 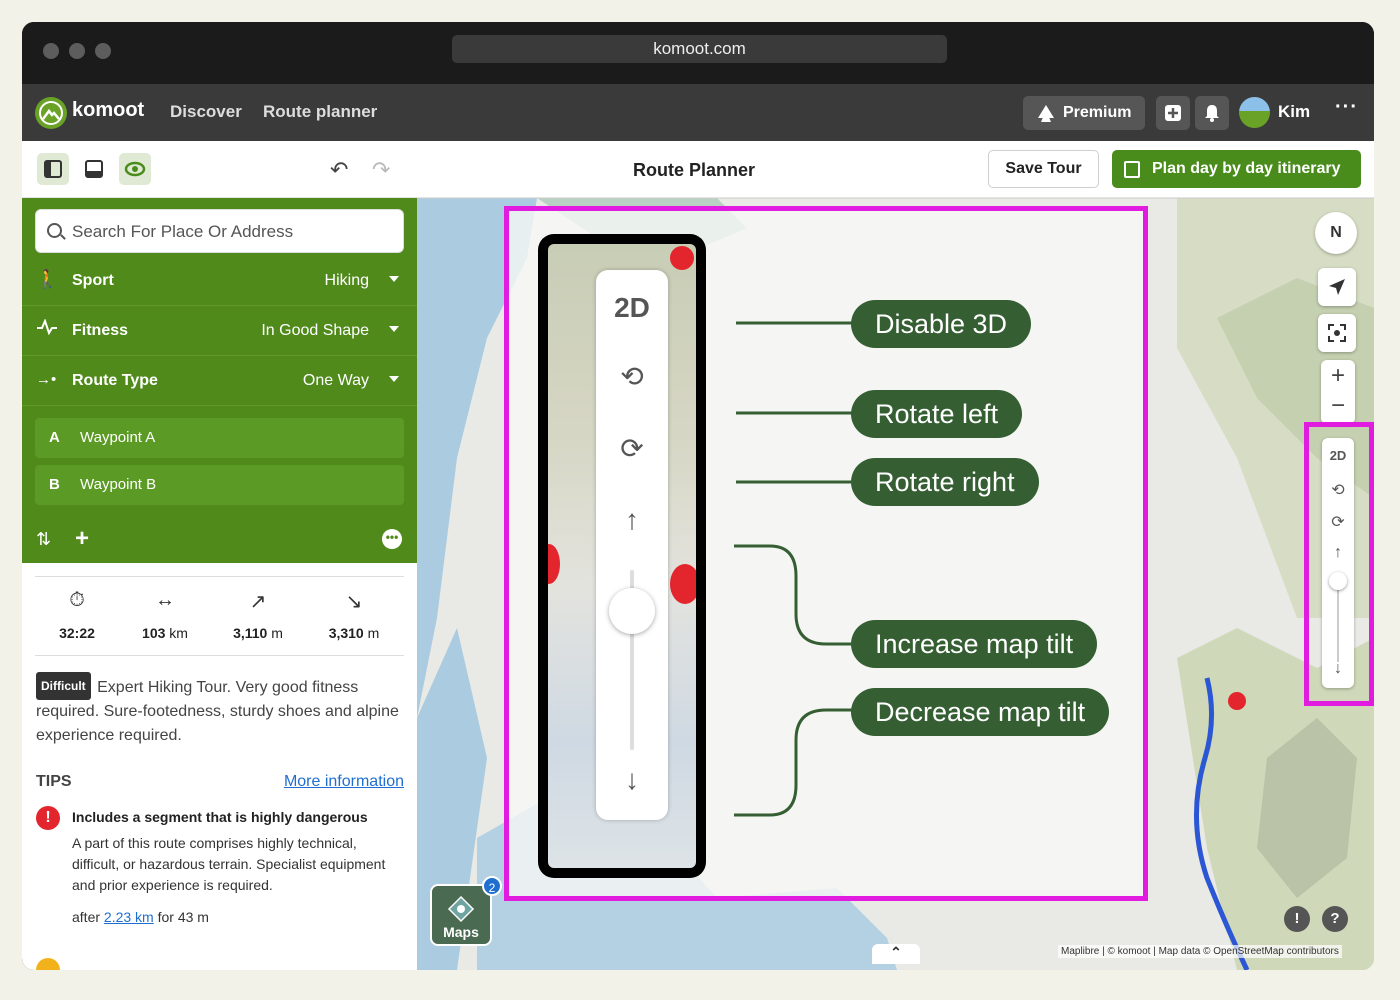 What do you see at coordinates (48, 818) in the screenshot?
I see `warning-icon: !` at bounding box center [48, 818].